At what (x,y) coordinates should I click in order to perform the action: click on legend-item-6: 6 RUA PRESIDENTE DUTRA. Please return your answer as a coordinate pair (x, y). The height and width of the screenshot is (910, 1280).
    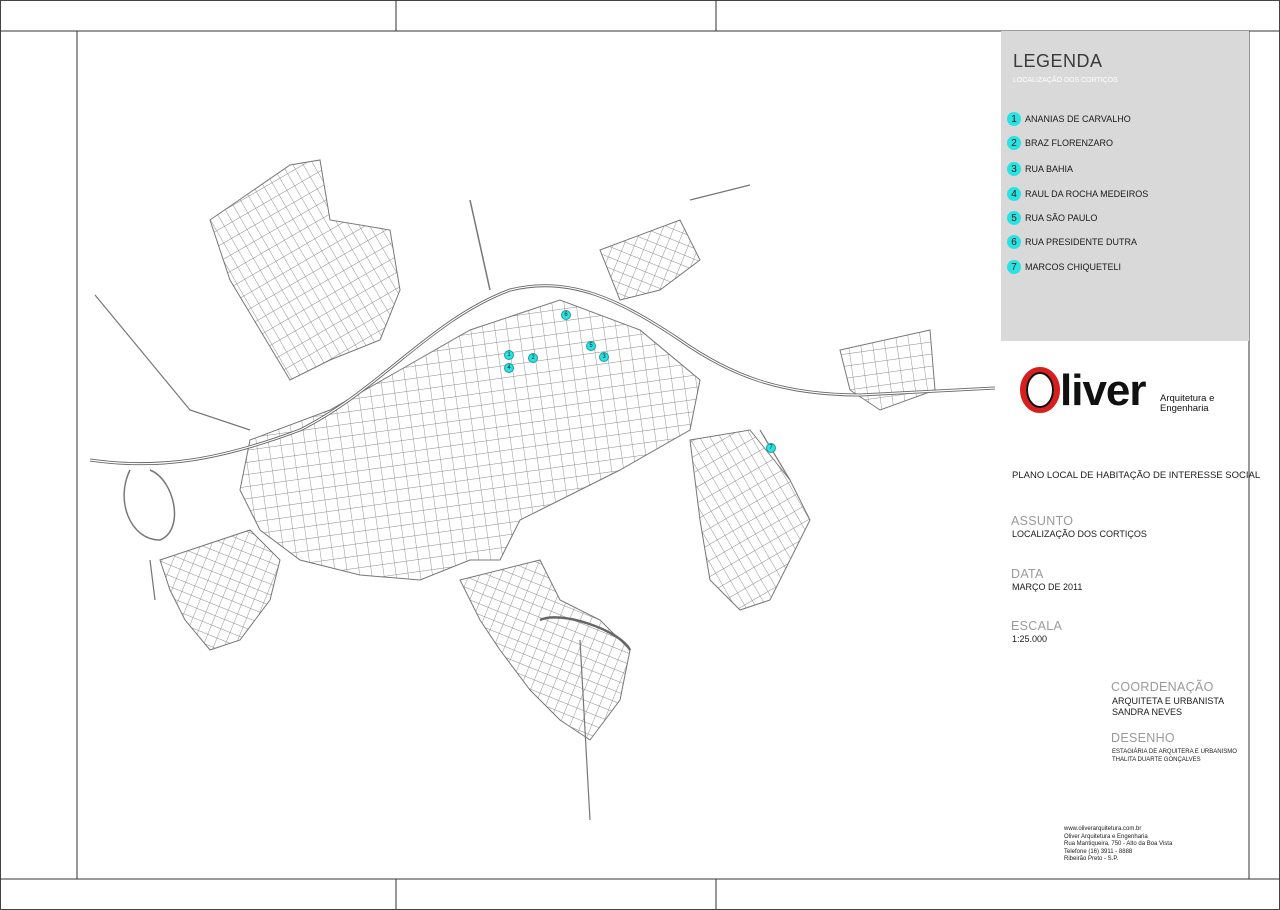
    Looking at the image, I should click on (1072, 242).